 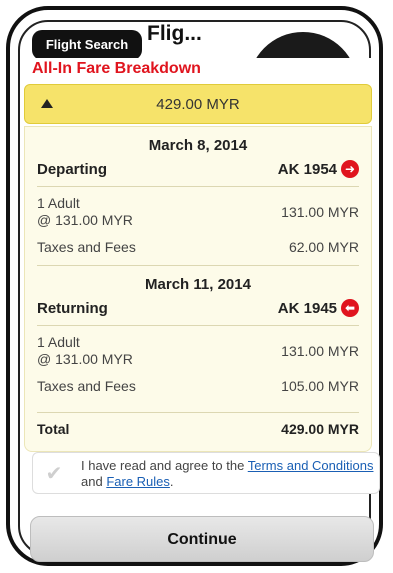 I want to click on back-button: Flight Search, so click(x=87, y=45).